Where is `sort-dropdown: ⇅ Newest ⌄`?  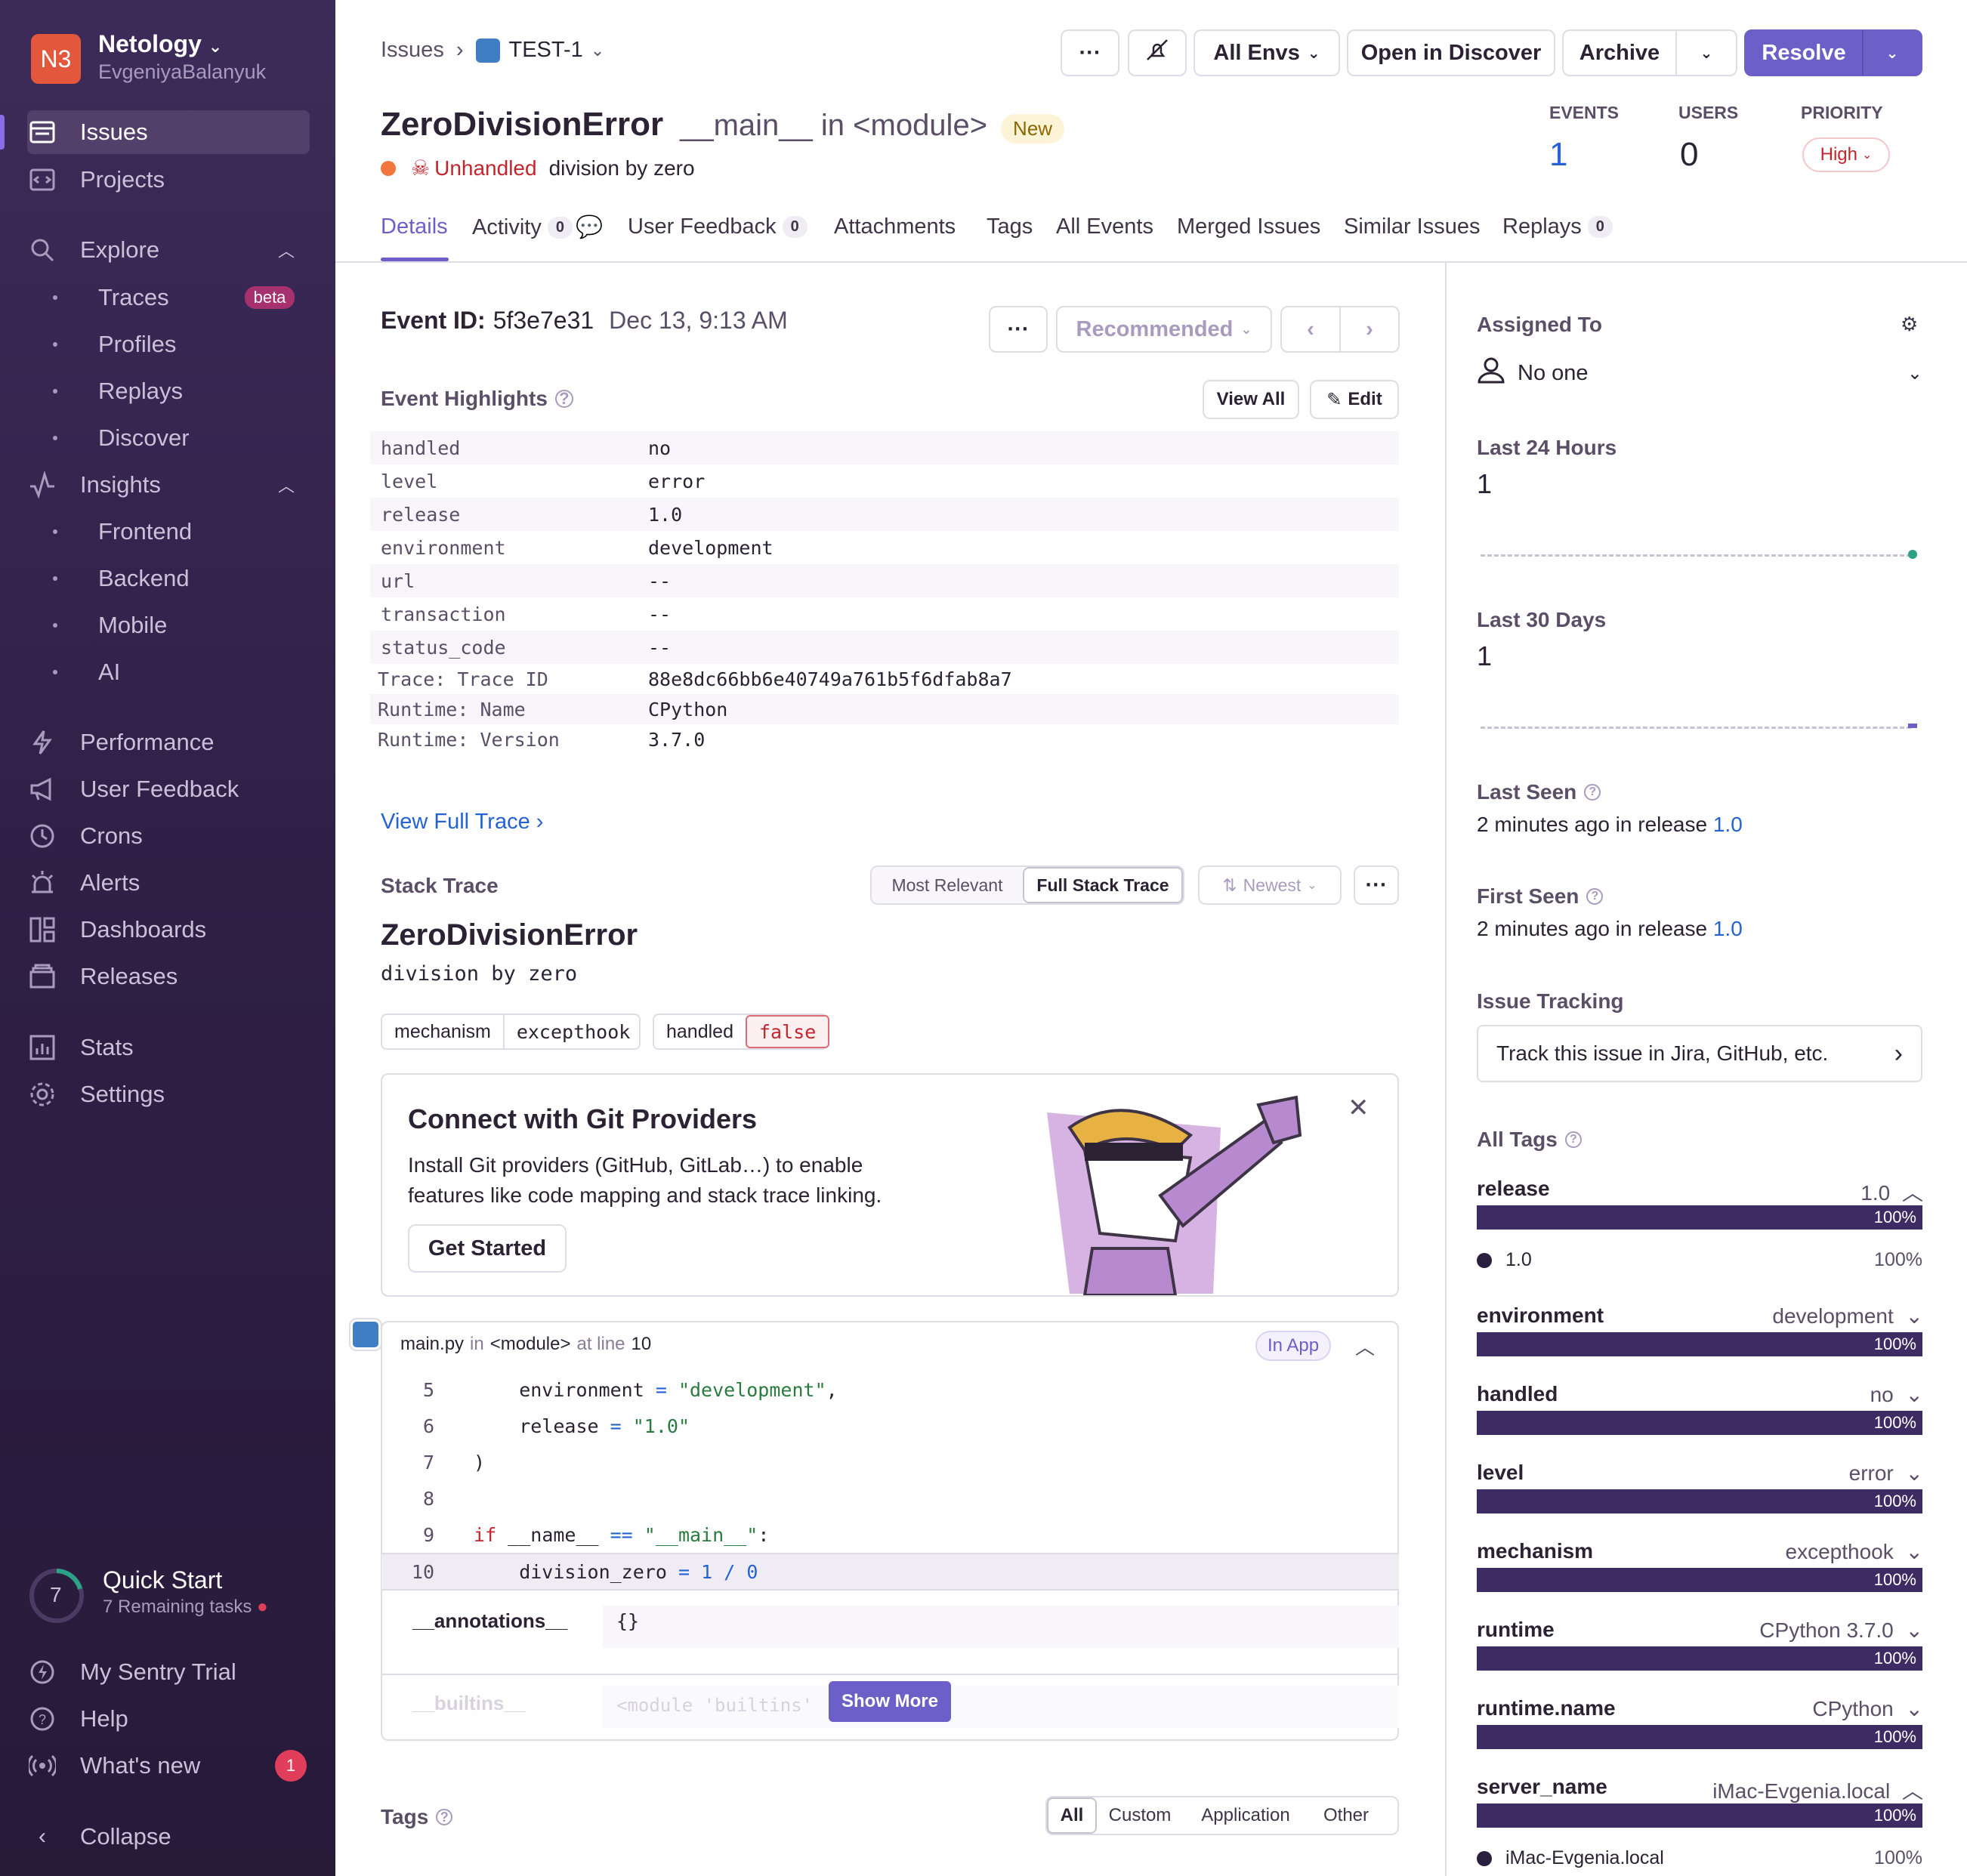
sort-dropdown: ⇅ Newest ⌄ is located at coordinates (1270, 885).